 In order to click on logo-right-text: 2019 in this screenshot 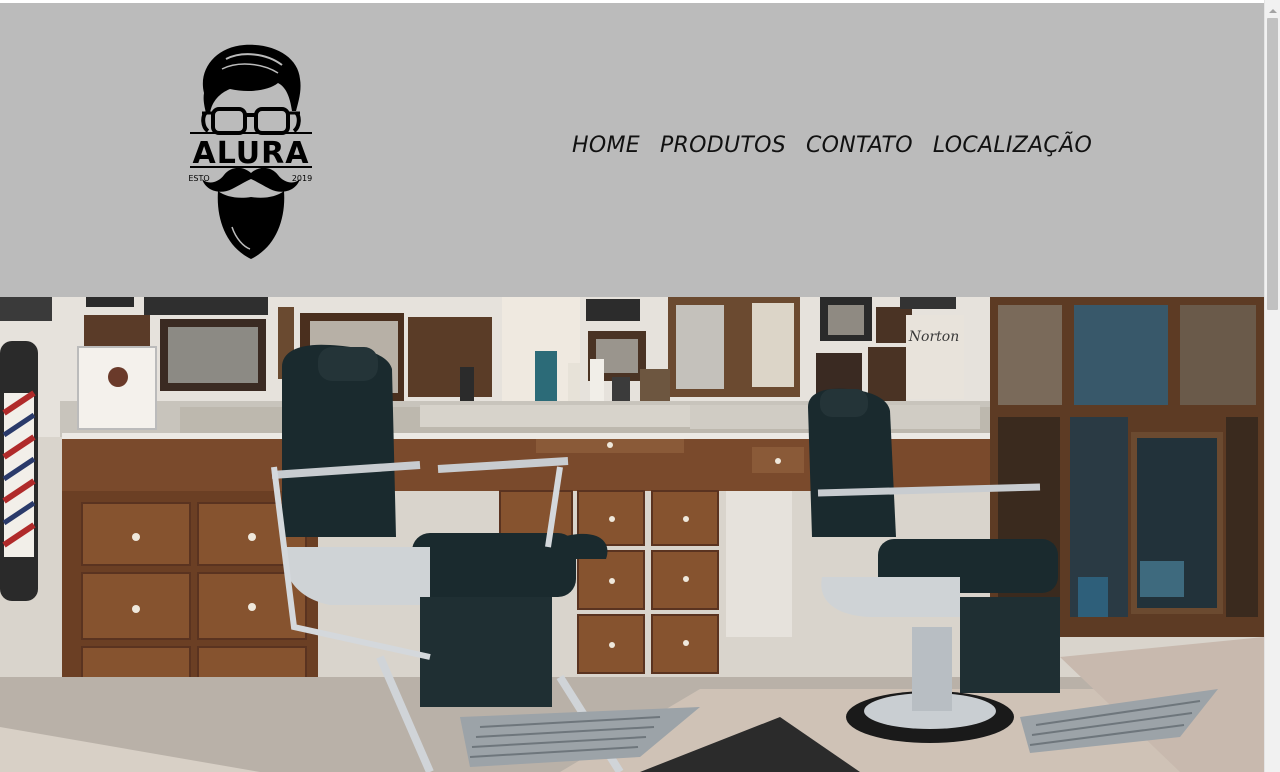, I will do `click(302, 178)`.